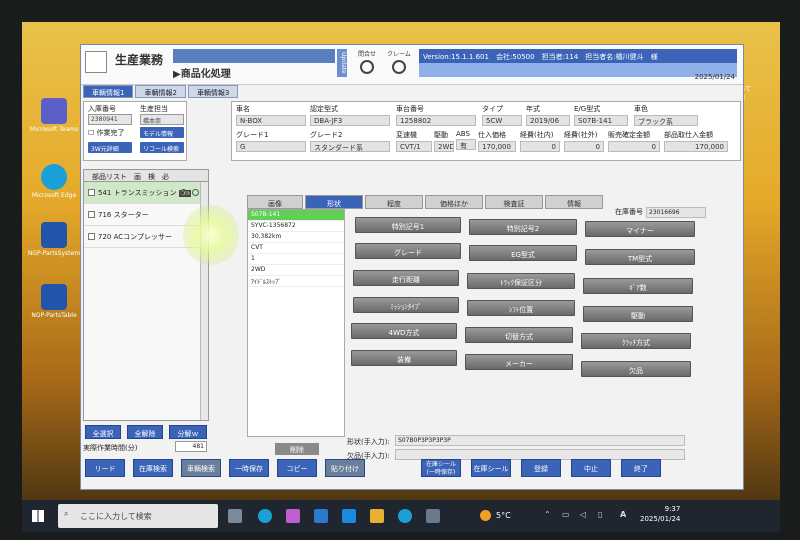 Image resolution: width=800 pixels, height=540 pixels. I want to click on copilot-icon, so click(293, 516).